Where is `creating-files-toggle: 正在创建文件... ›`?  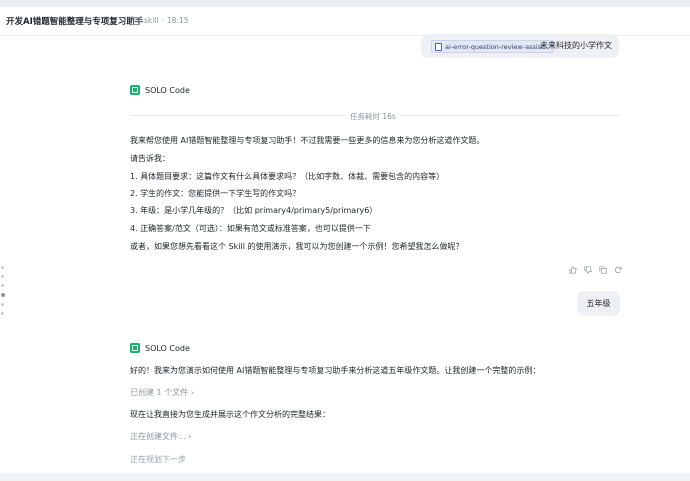 creating-files-toggle: 正在创建文件... › is located at coordinates (160, 436).